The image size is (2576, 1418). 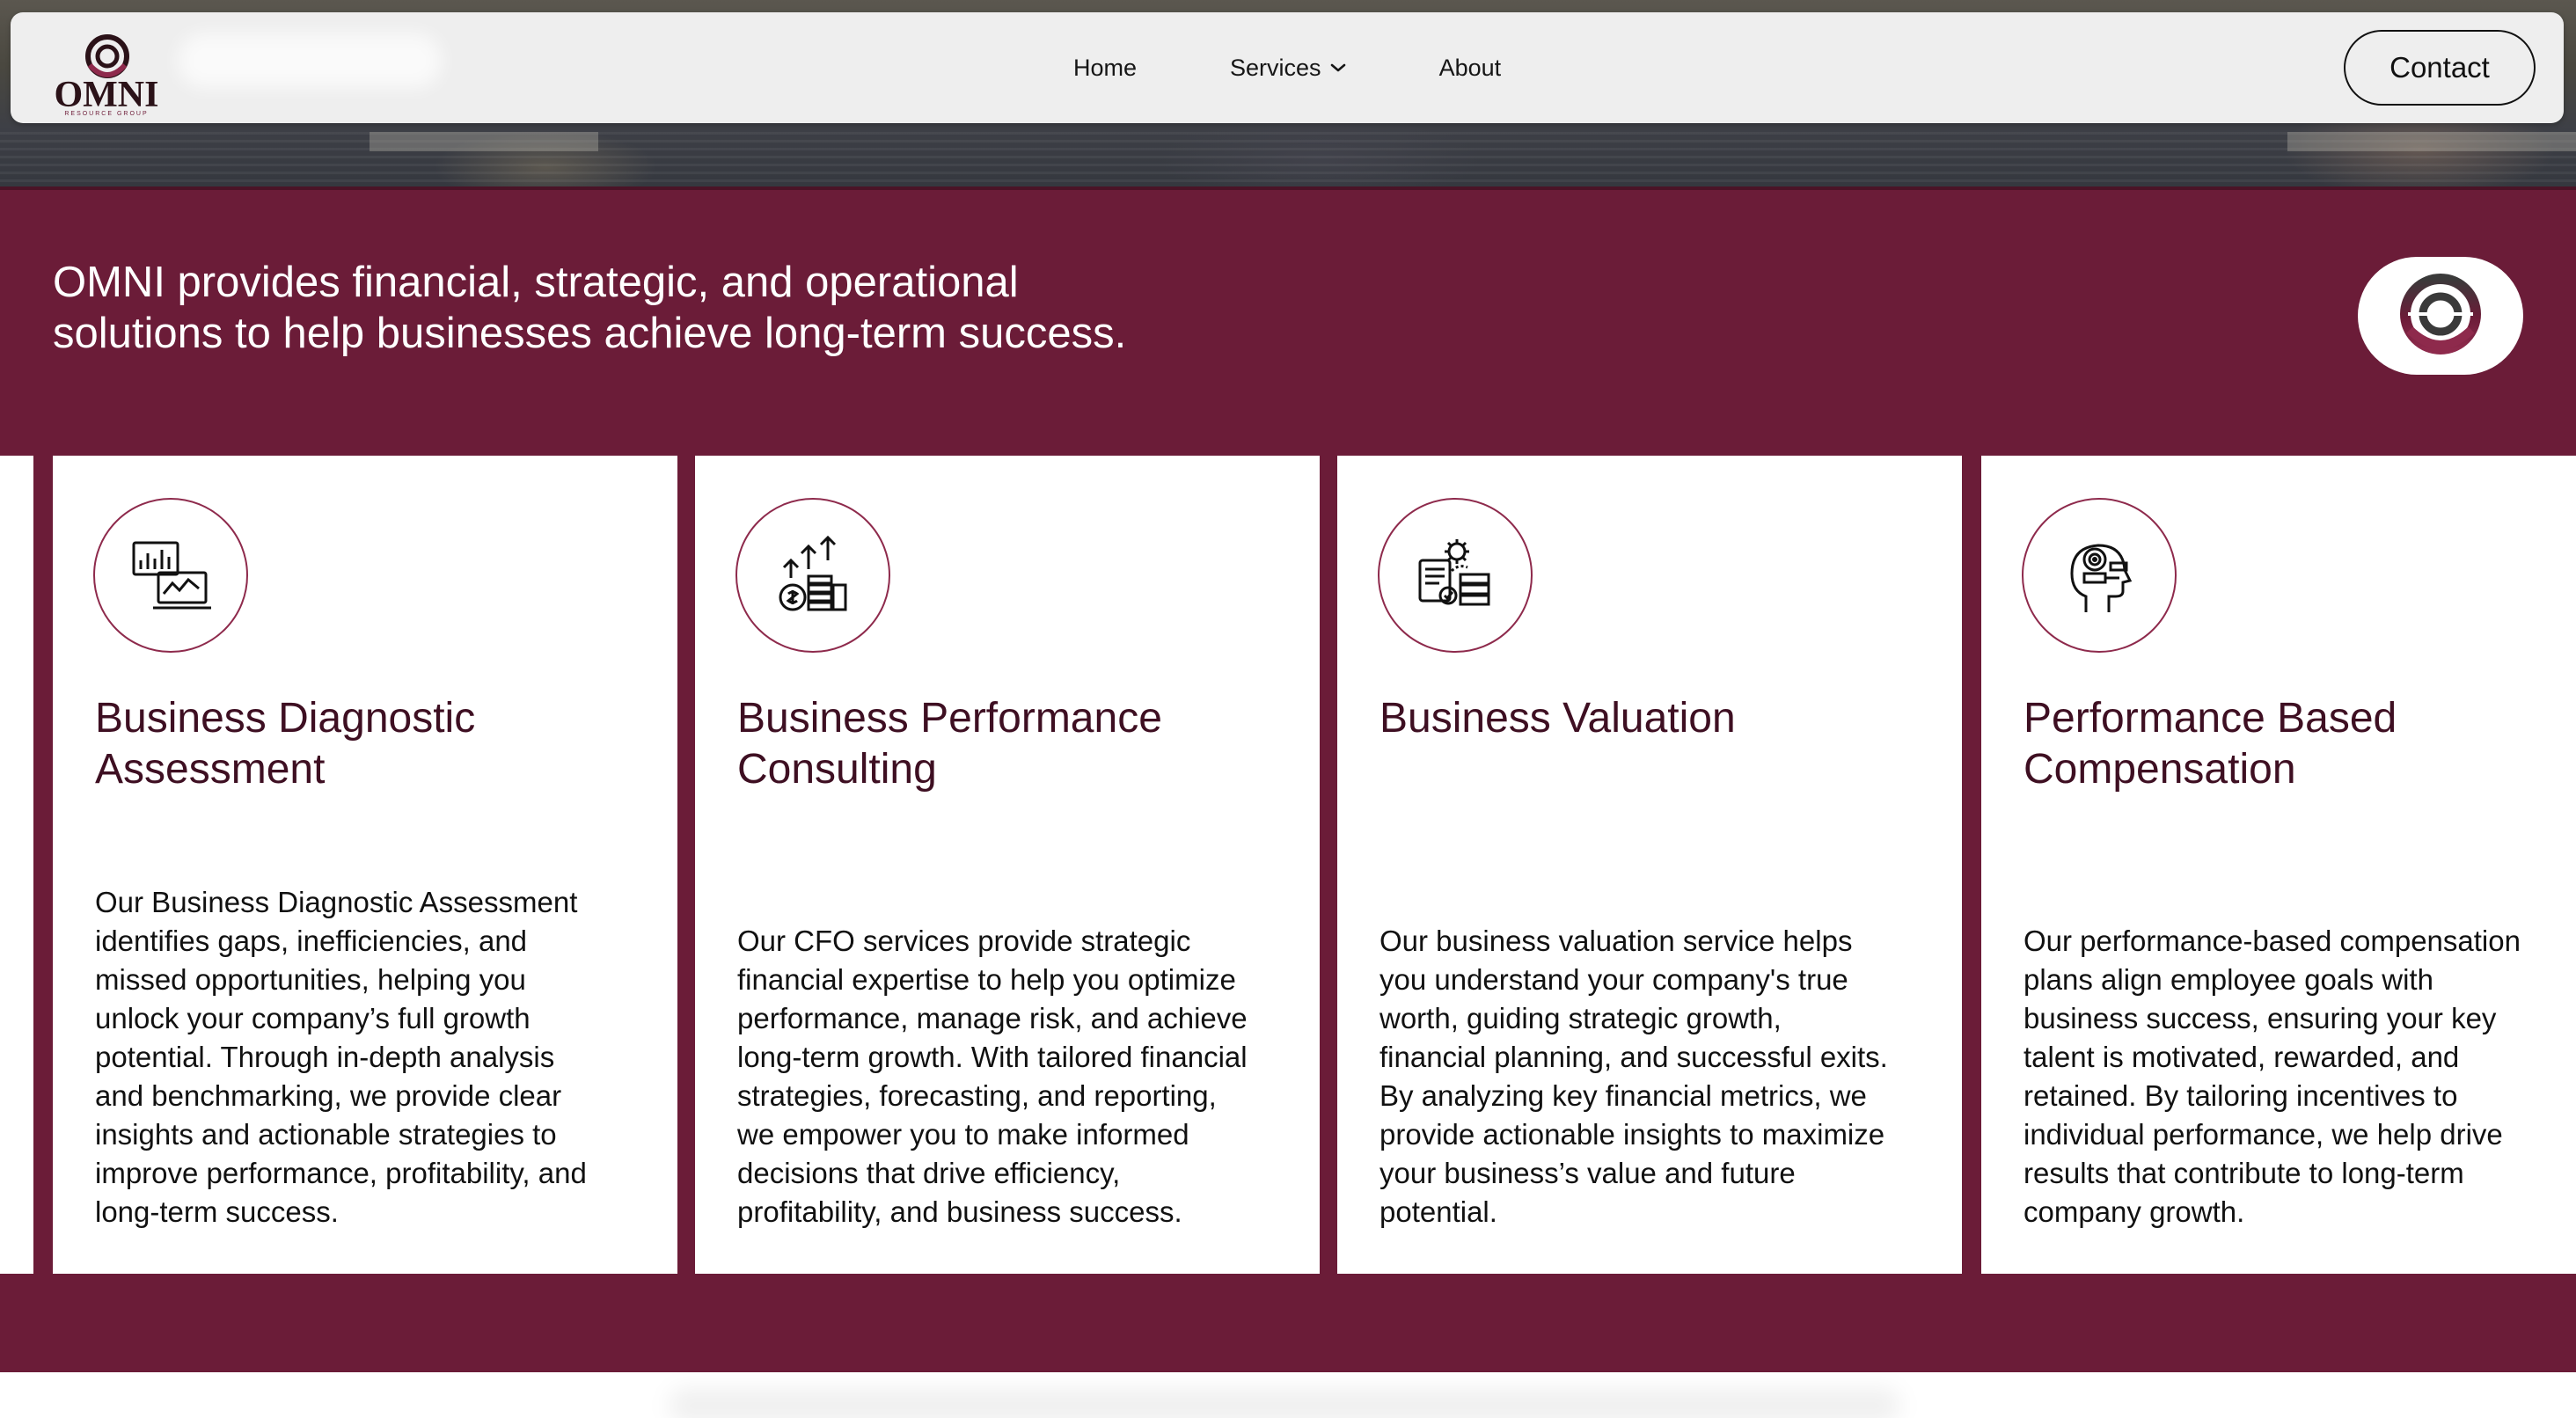 I want to click on logo-badge, so click(x=2440, y=316).